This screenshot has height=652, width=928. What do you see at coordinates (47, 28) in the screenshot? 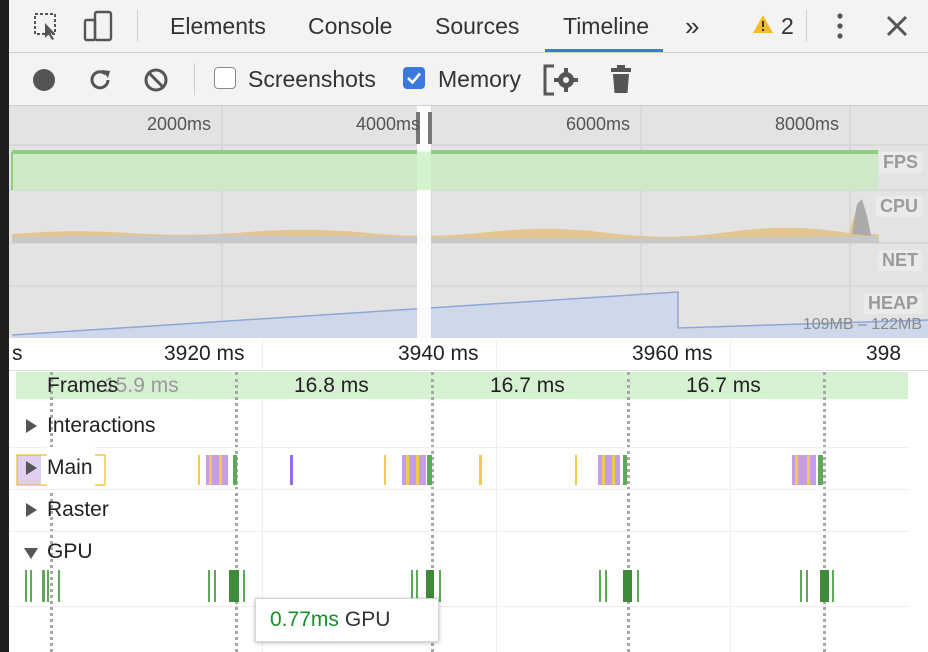
I see `inspect-element-icon` at bounding box center [47, 28].